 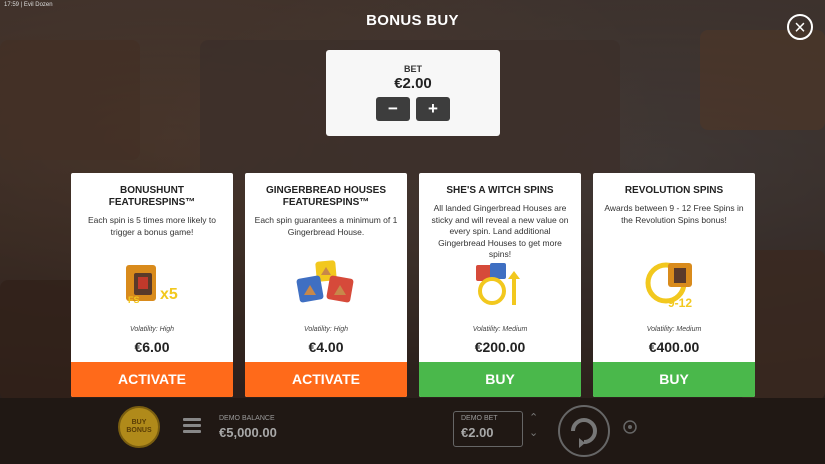 What do you see at coordinates (248, 432) in the screenshot?
I see `demo-balance-value: €5,000.00` at bounding box center [248, 432].